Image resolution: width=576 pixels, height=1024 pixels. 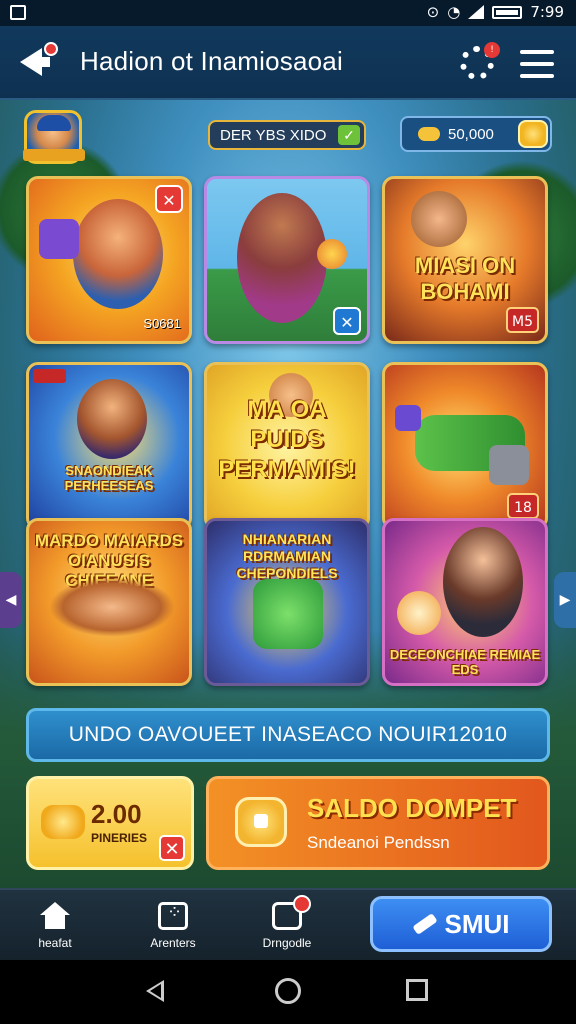 I want to click on gift-box-art, so click(x=59, y=239).